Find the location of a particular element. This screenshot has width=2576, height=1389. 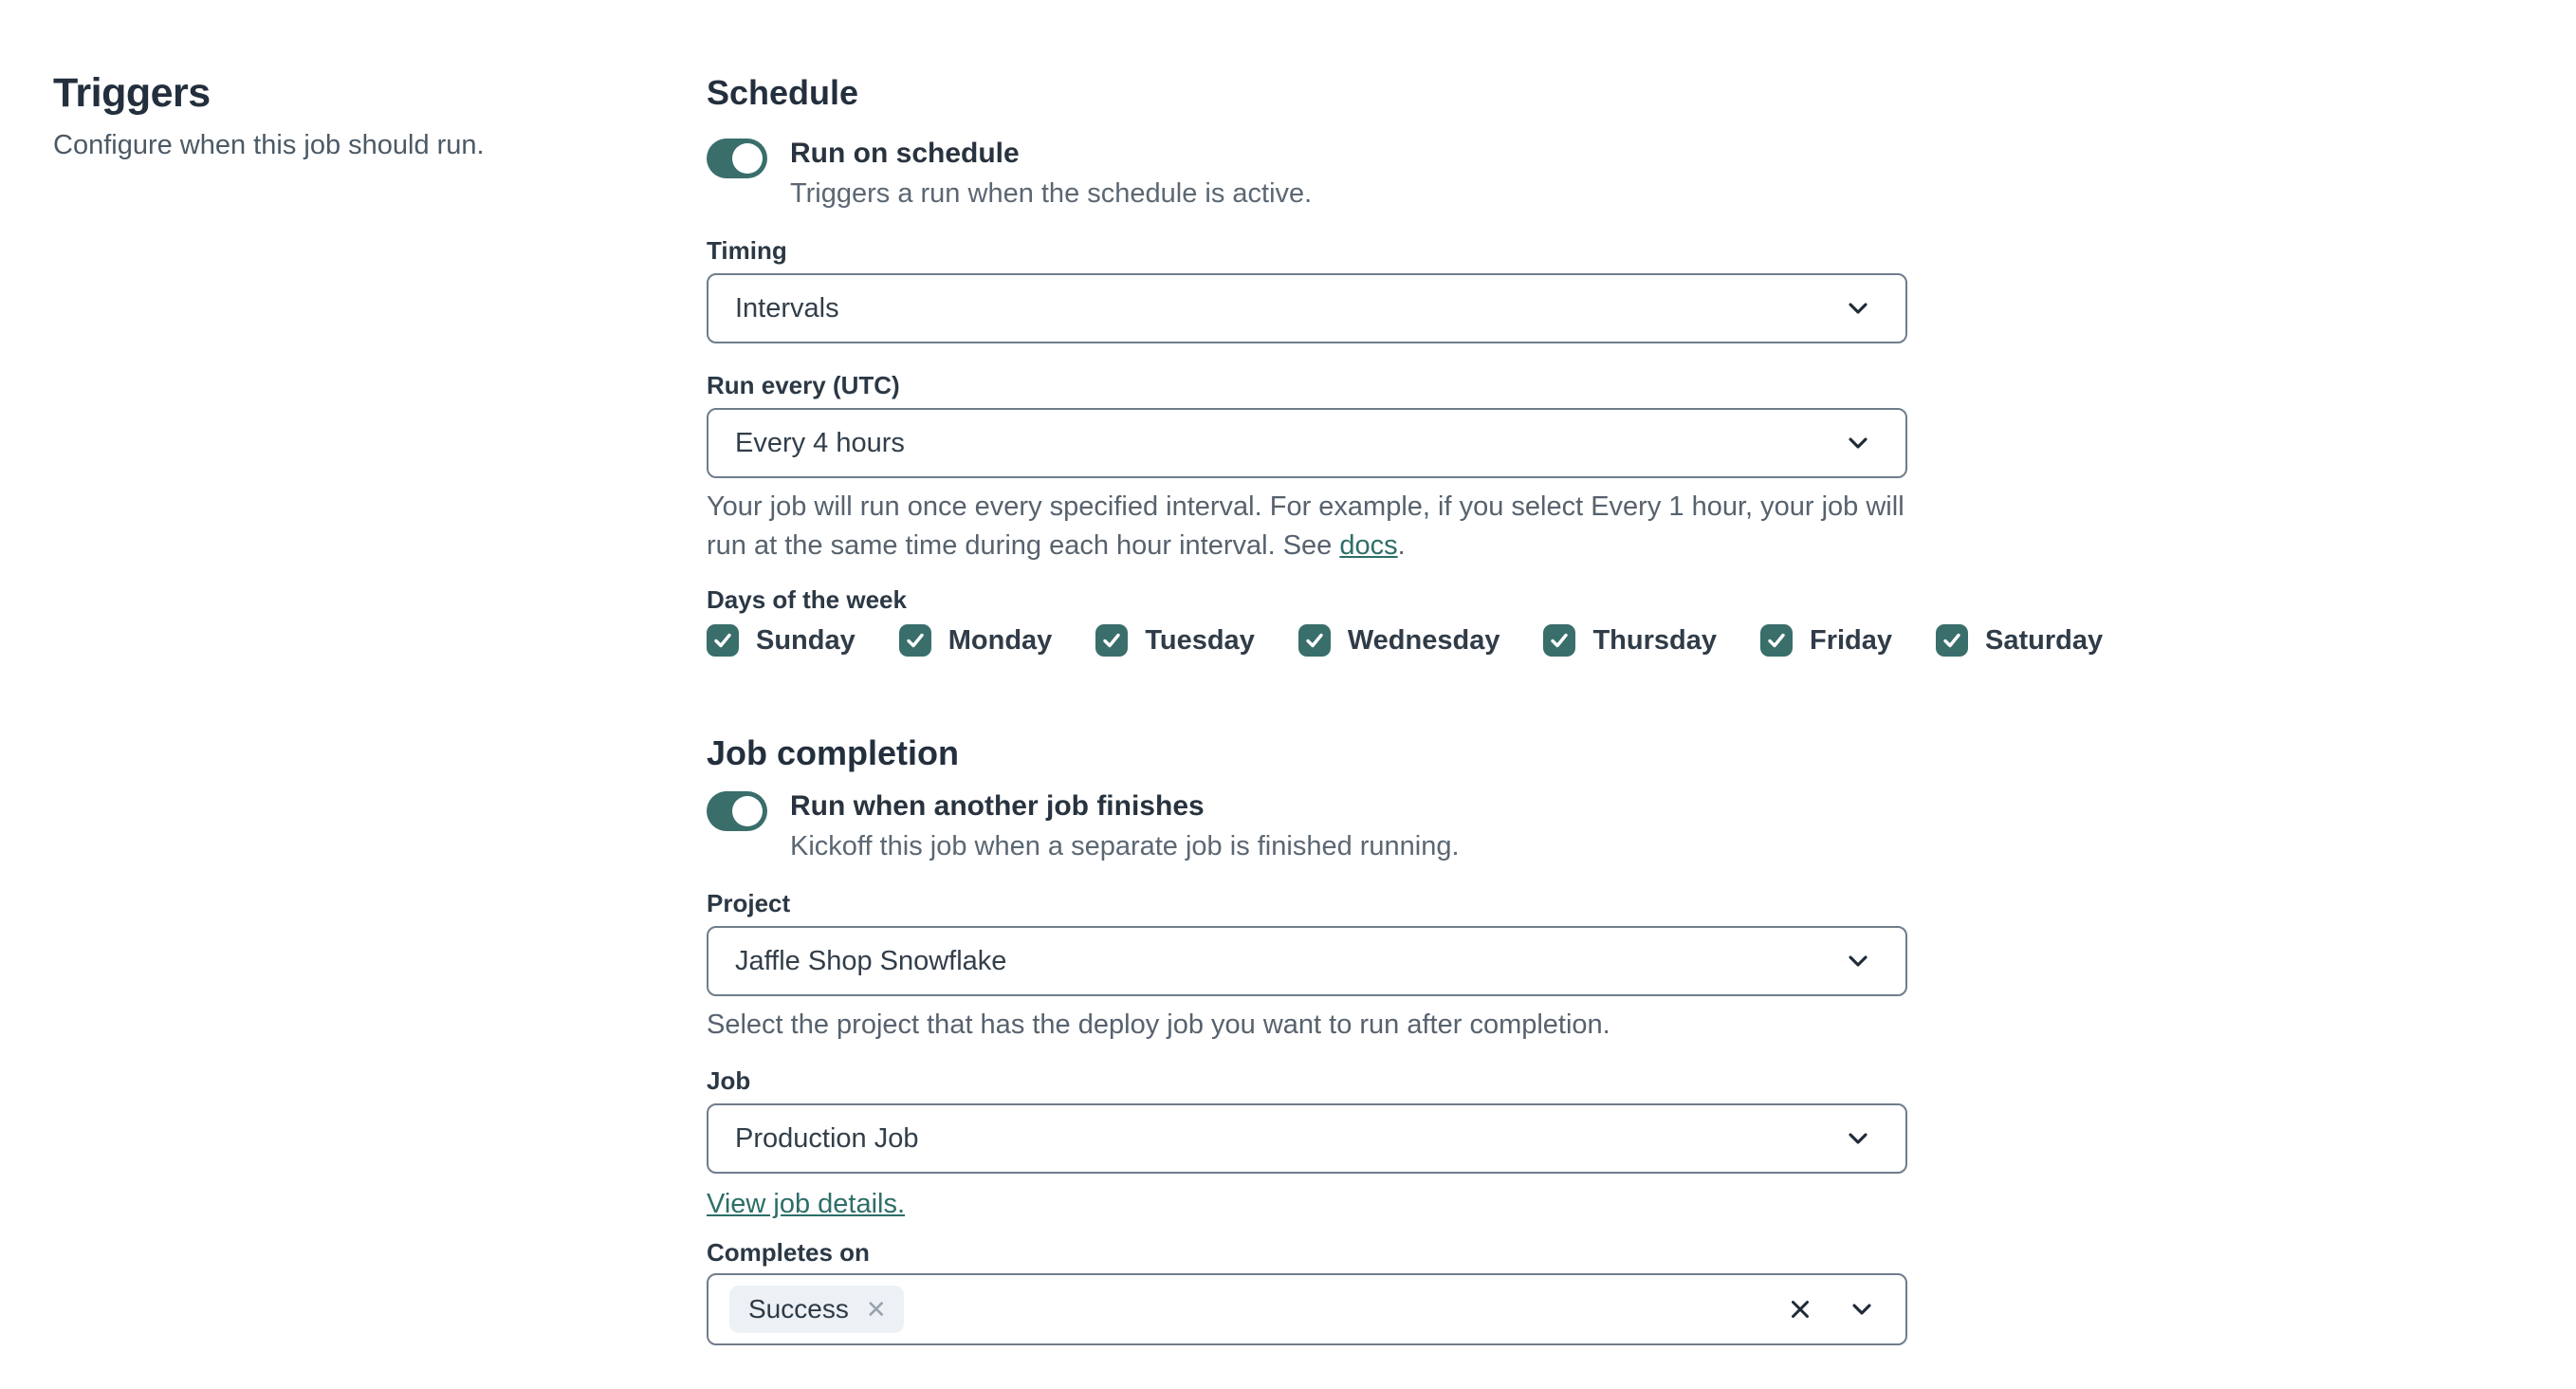

job-select-value: Production Job is located at coordinates (827, 1138).